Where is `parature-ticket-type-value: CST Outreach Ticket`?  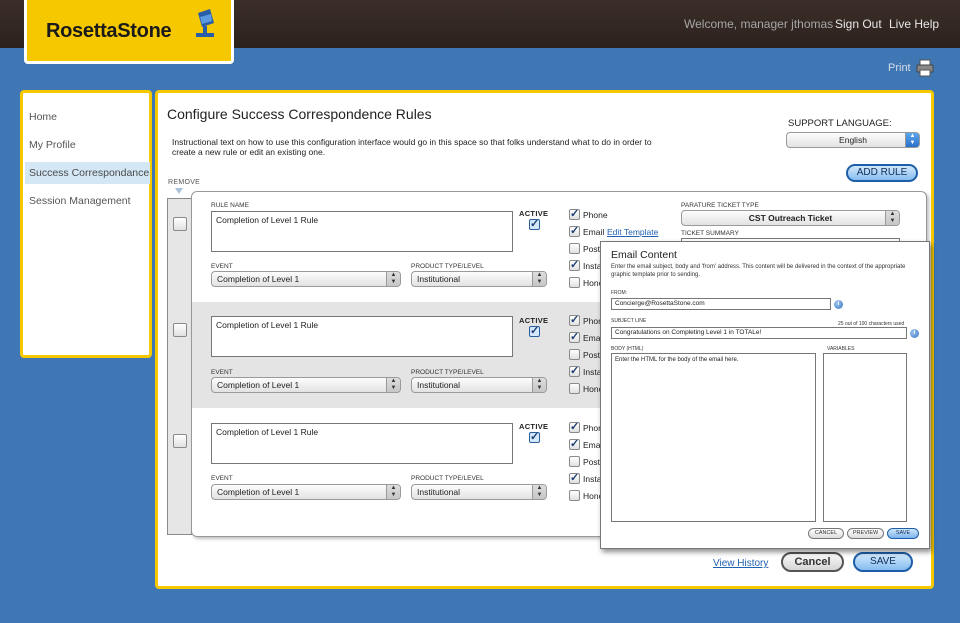 parature-ticket-type-value: CST Outreach Ticket is located at coordinates (790, 218).